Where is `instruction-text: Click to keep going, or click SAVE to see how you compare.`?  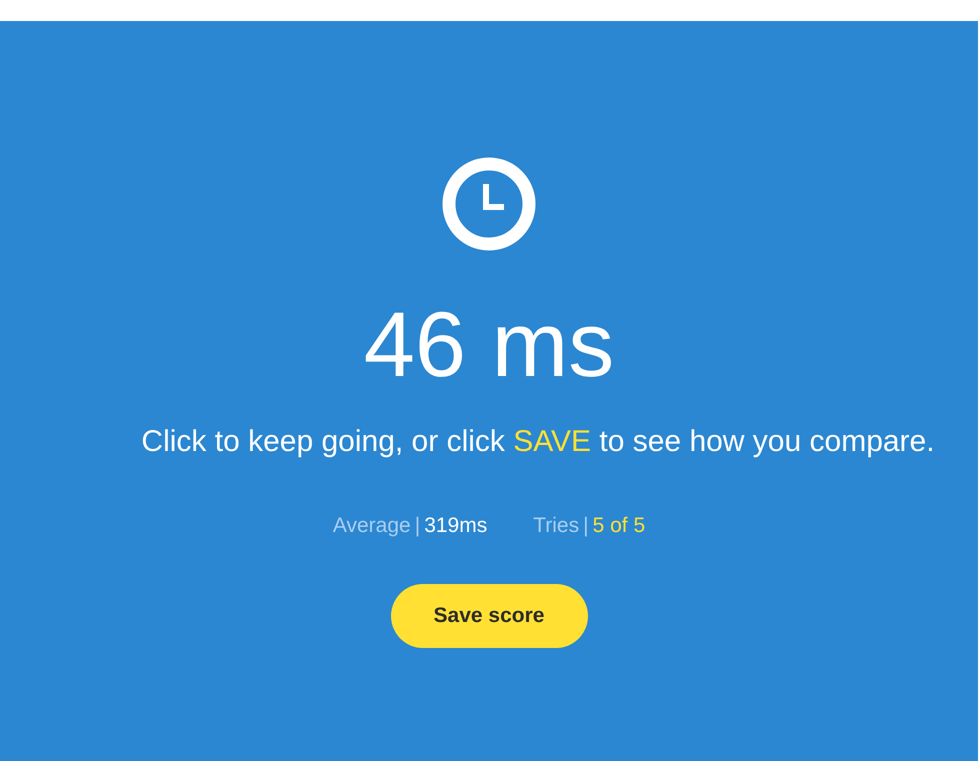
instruction-text: Click to keep going, or click SAVE to see how you compare. is located at coordinates (538, 442).